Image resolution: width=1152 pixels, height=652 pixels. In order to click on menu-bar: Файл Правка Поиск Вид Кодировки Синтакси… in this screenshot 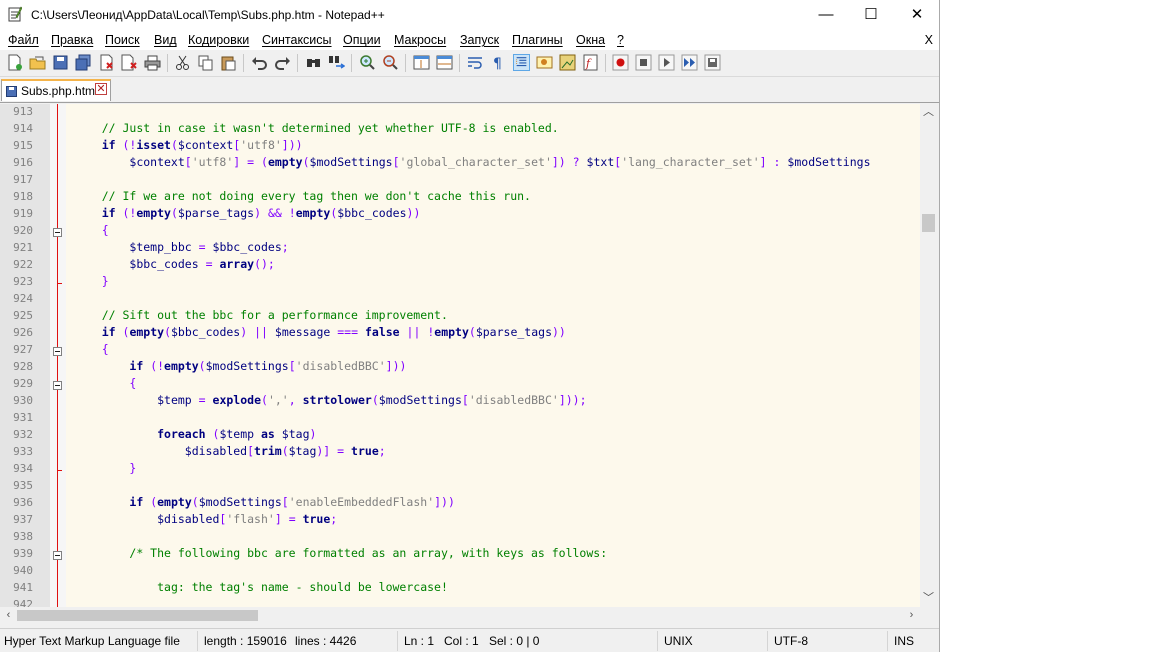, I will do `click(469, 40)`.